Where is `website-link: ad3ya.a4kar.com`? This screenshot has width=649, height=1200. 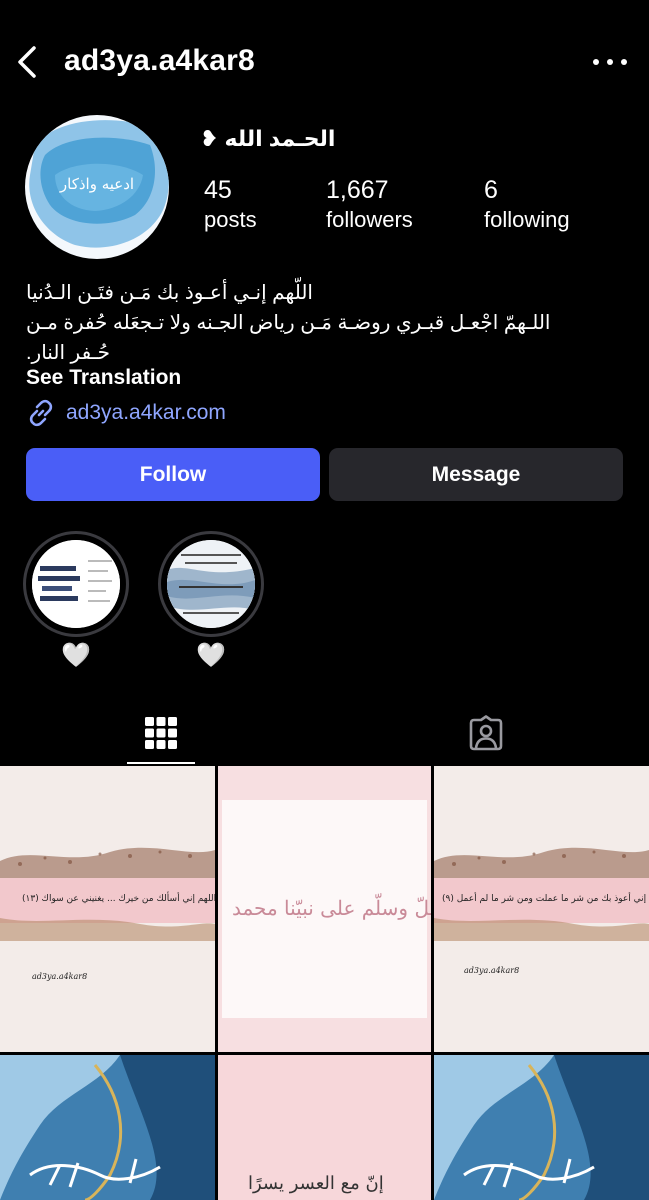
website-link: ad3ya.a4kar.com is located at coordinates (126, 413).